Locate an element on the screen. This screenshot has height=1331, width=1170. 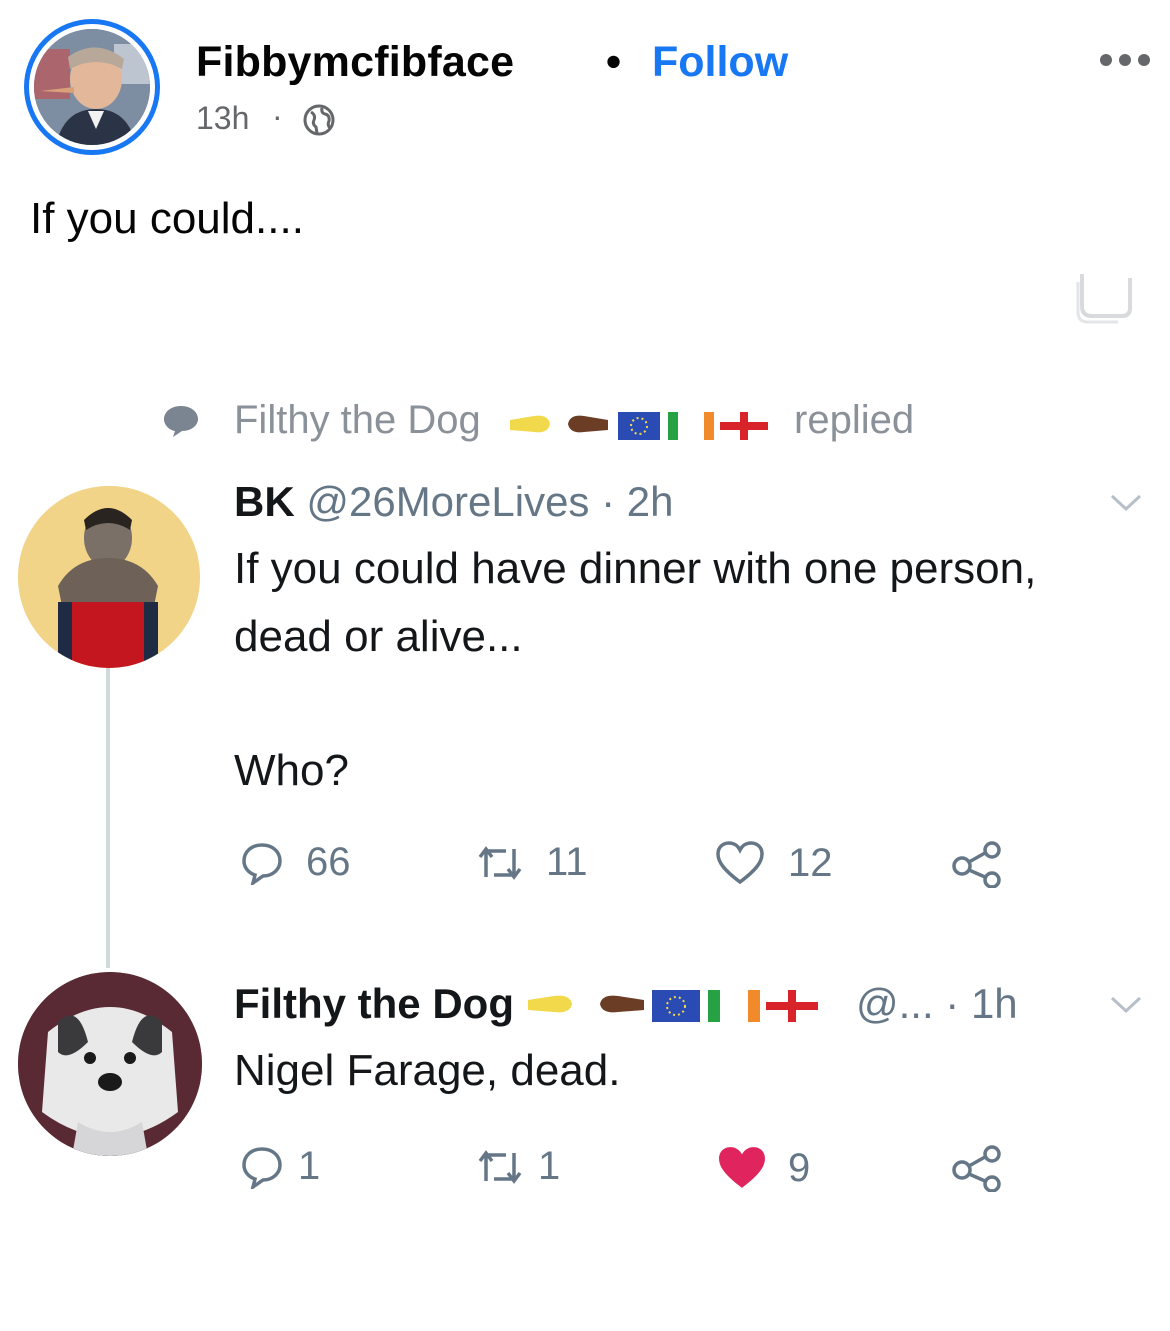
like-count: 9 is located at coordinates (799, 1167).